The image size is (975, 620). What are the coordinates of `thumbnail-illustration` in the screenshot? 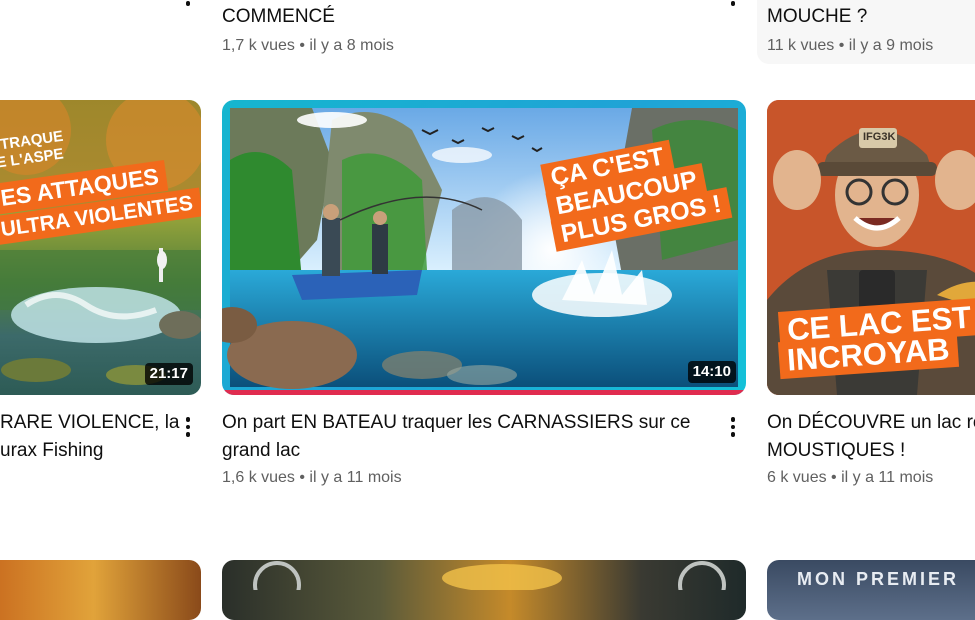 It's located at (489, 575).